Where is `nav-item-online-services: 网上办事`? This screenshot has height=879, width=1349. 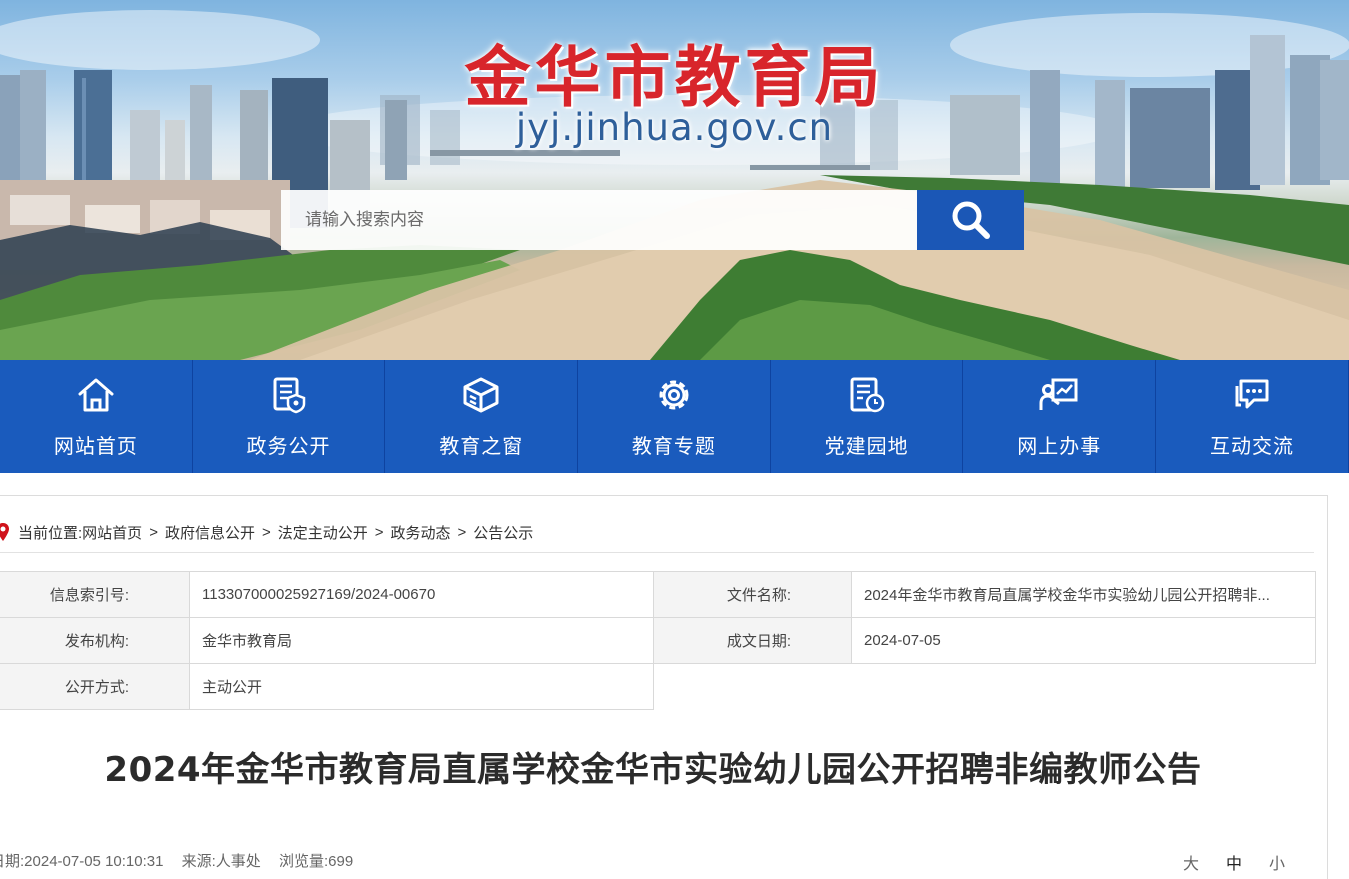
nav-item-online-services: 网上办事 is located at coordinates (1060, 416).